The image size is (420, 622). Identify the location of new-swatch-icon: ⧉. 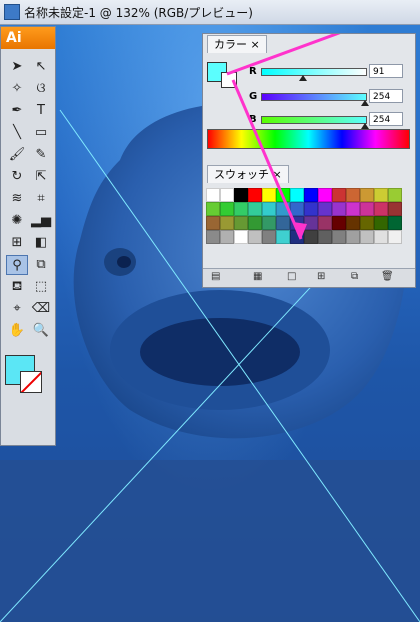
(354, 276).